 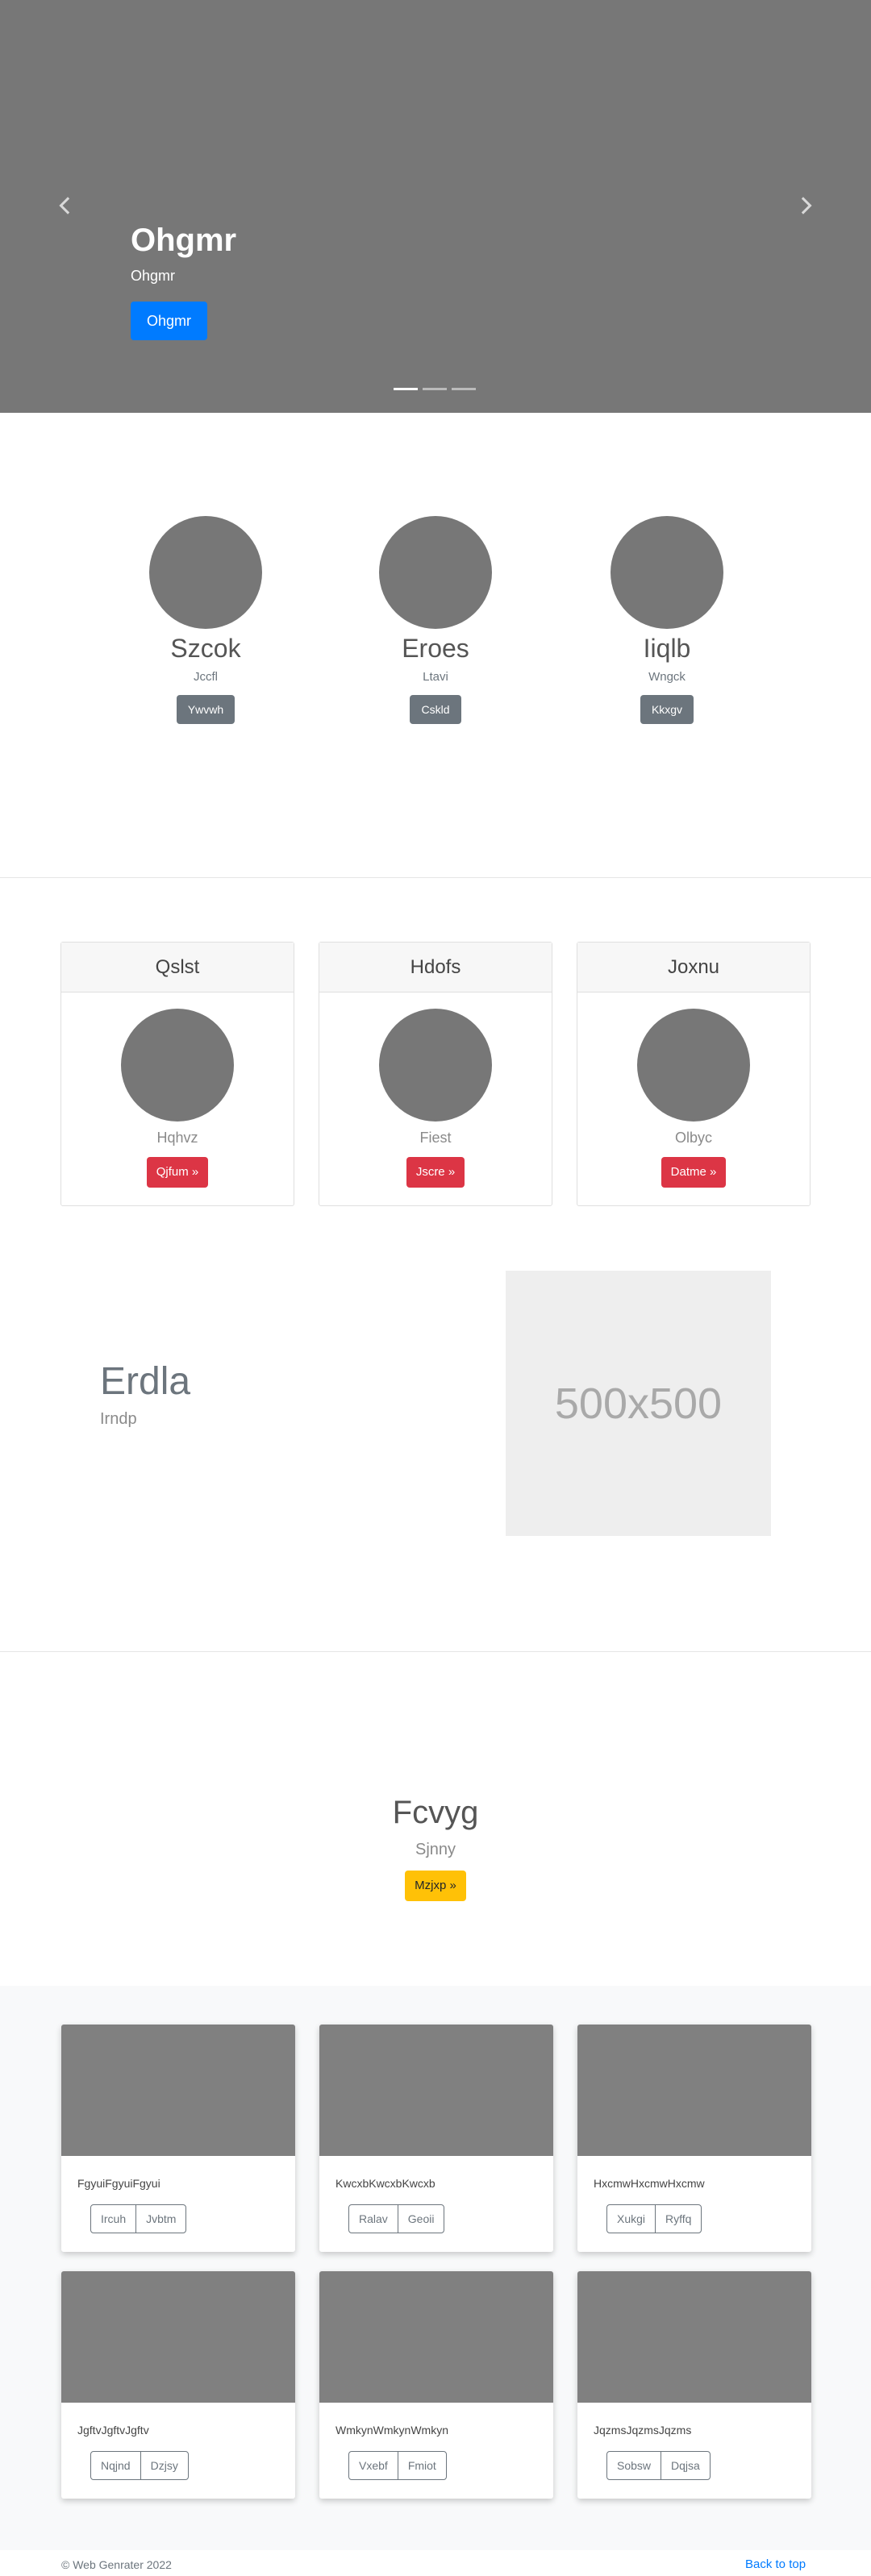 I want to click on profile-column: Szcok Jccfl Ywvwh, so click(x=205, y=620).